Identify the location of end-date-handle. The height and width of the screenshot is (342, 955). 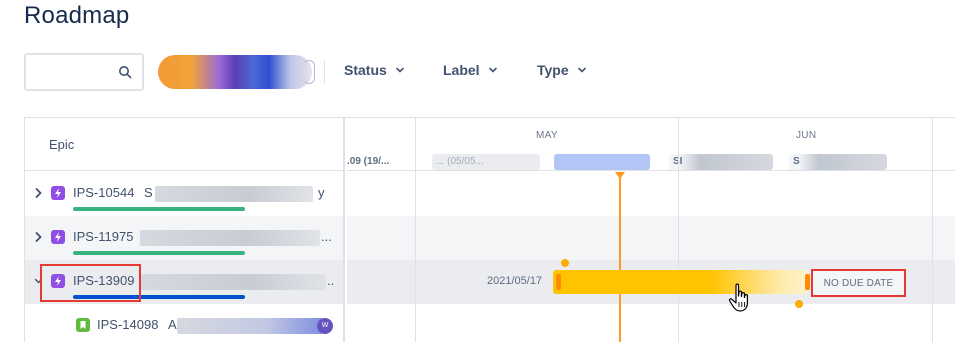
(799, 304).